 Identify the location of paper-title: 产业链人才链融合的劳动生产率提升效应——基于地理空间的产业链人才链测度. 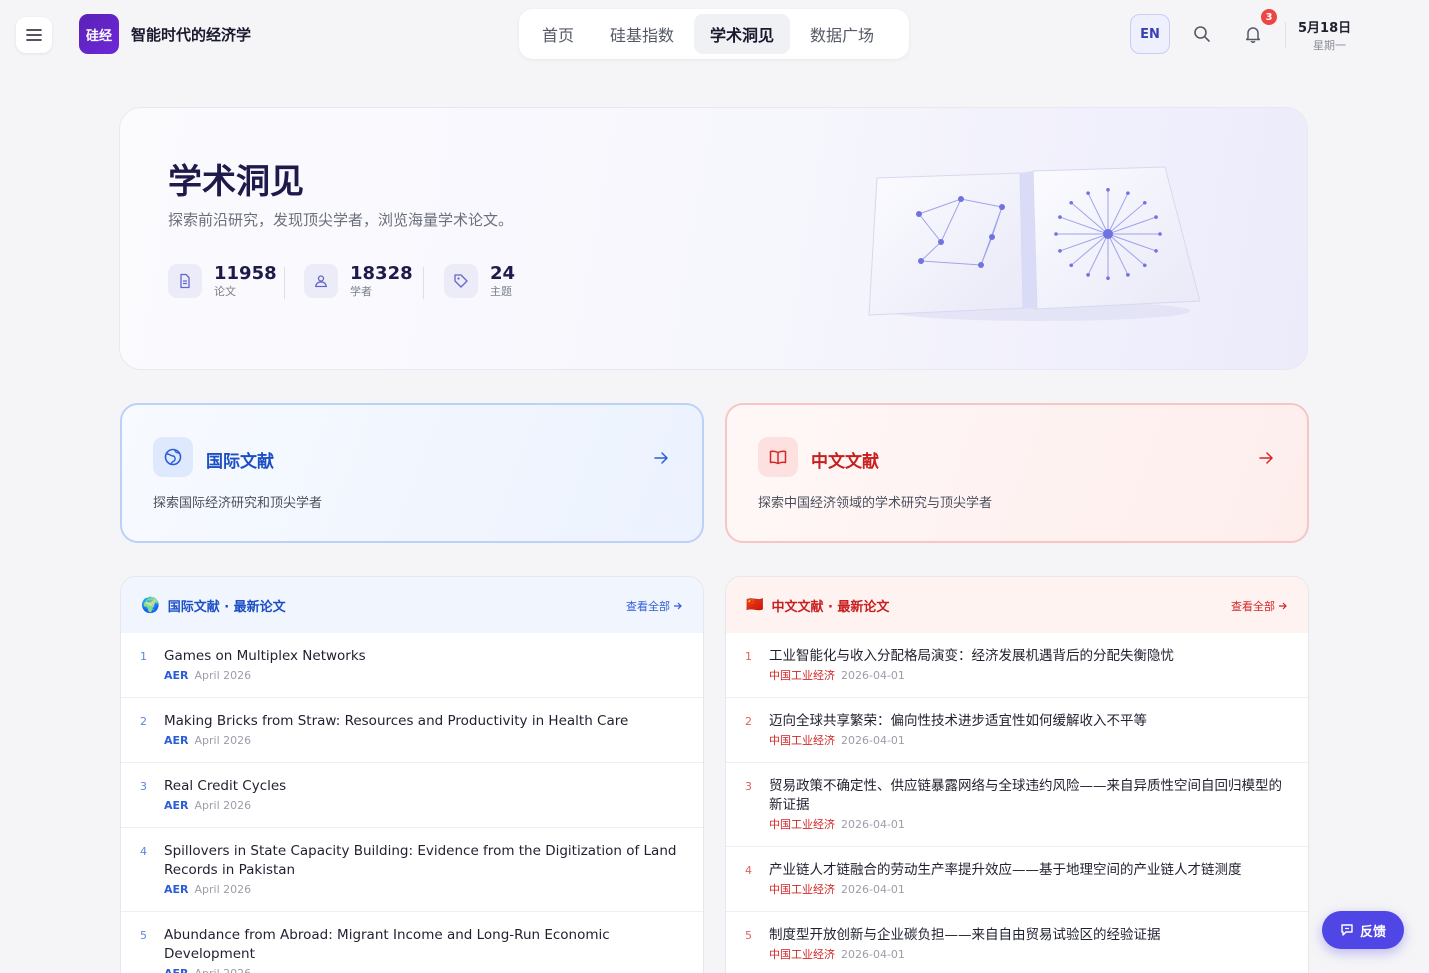
(1028, 870).